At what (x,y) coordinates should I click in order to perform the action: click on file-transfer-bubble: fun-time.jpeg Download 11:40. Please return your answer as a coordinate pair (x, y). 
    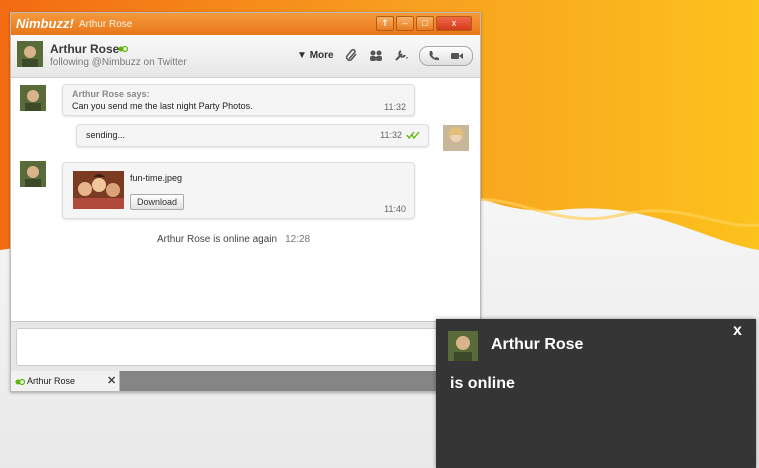
    Looking at the image, I should click on (238, 190).